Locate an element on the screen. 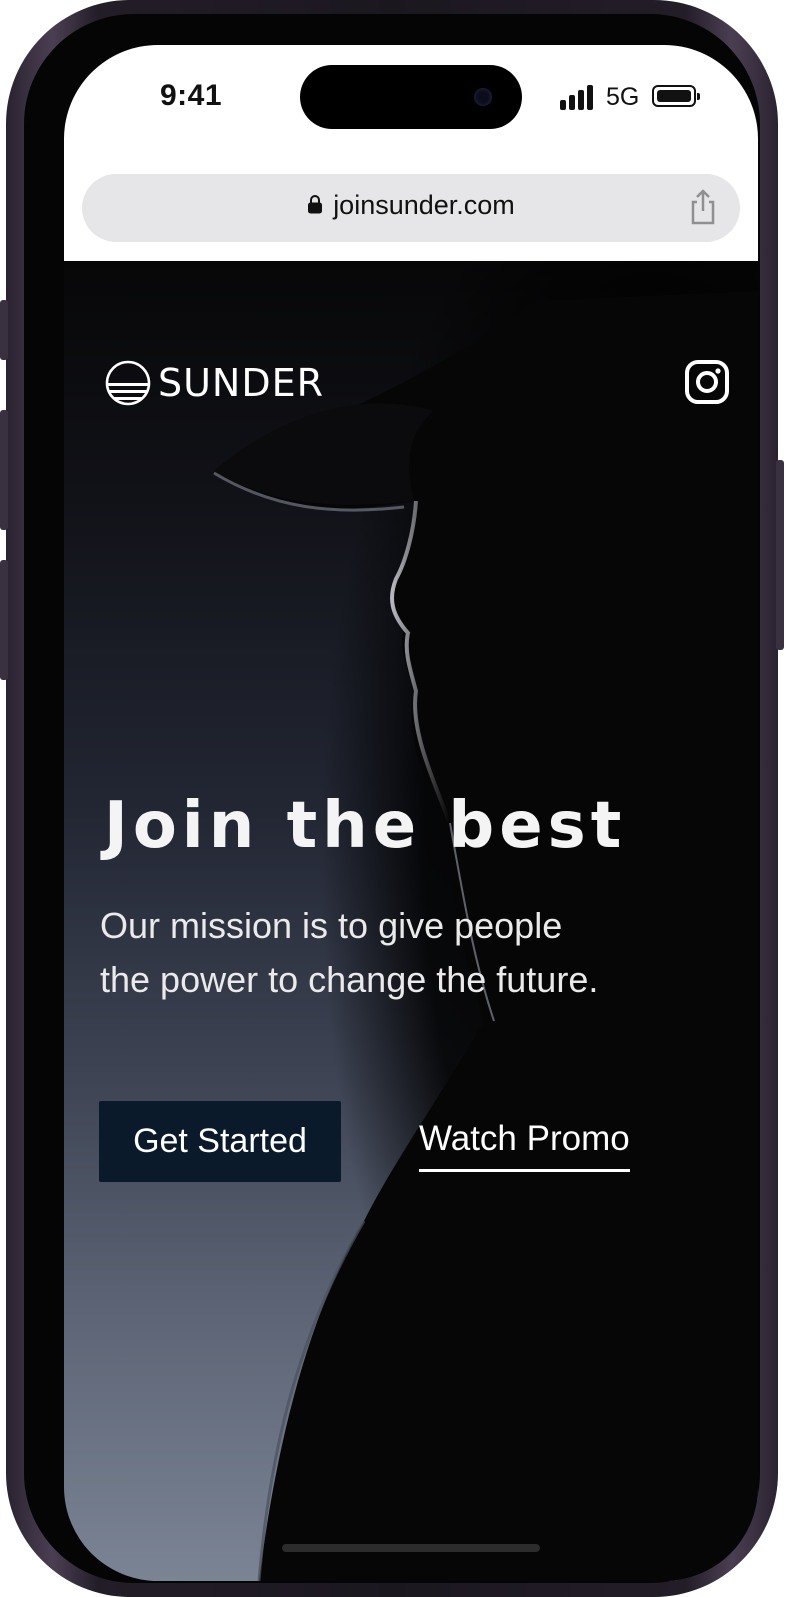  network-type: 5G is located at coordinates (623, 97).